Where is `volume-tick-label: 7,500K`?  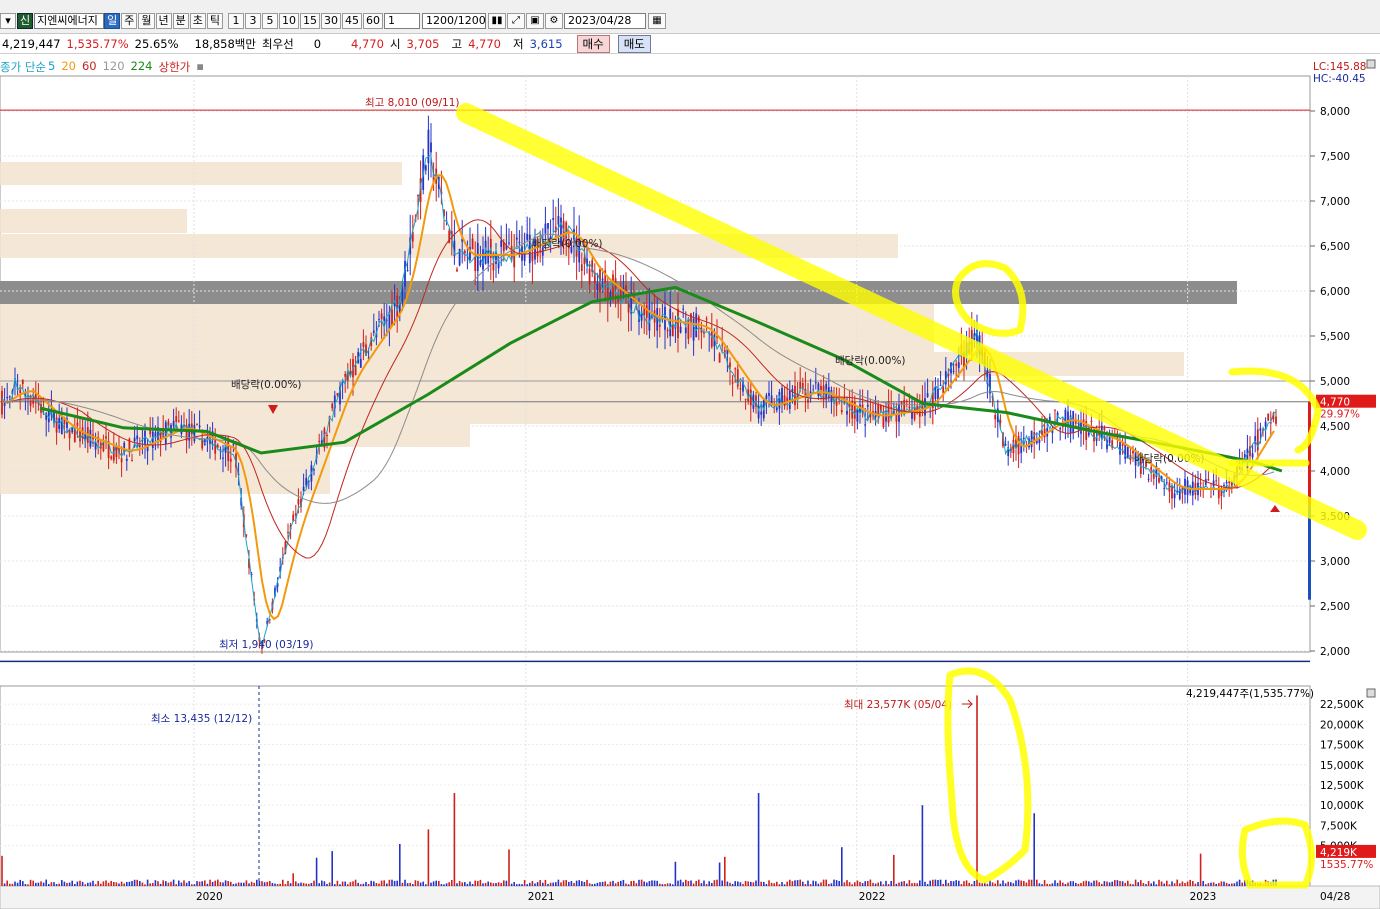 volume-tick-label: 7,500K is located at coordinates (1339, 826).